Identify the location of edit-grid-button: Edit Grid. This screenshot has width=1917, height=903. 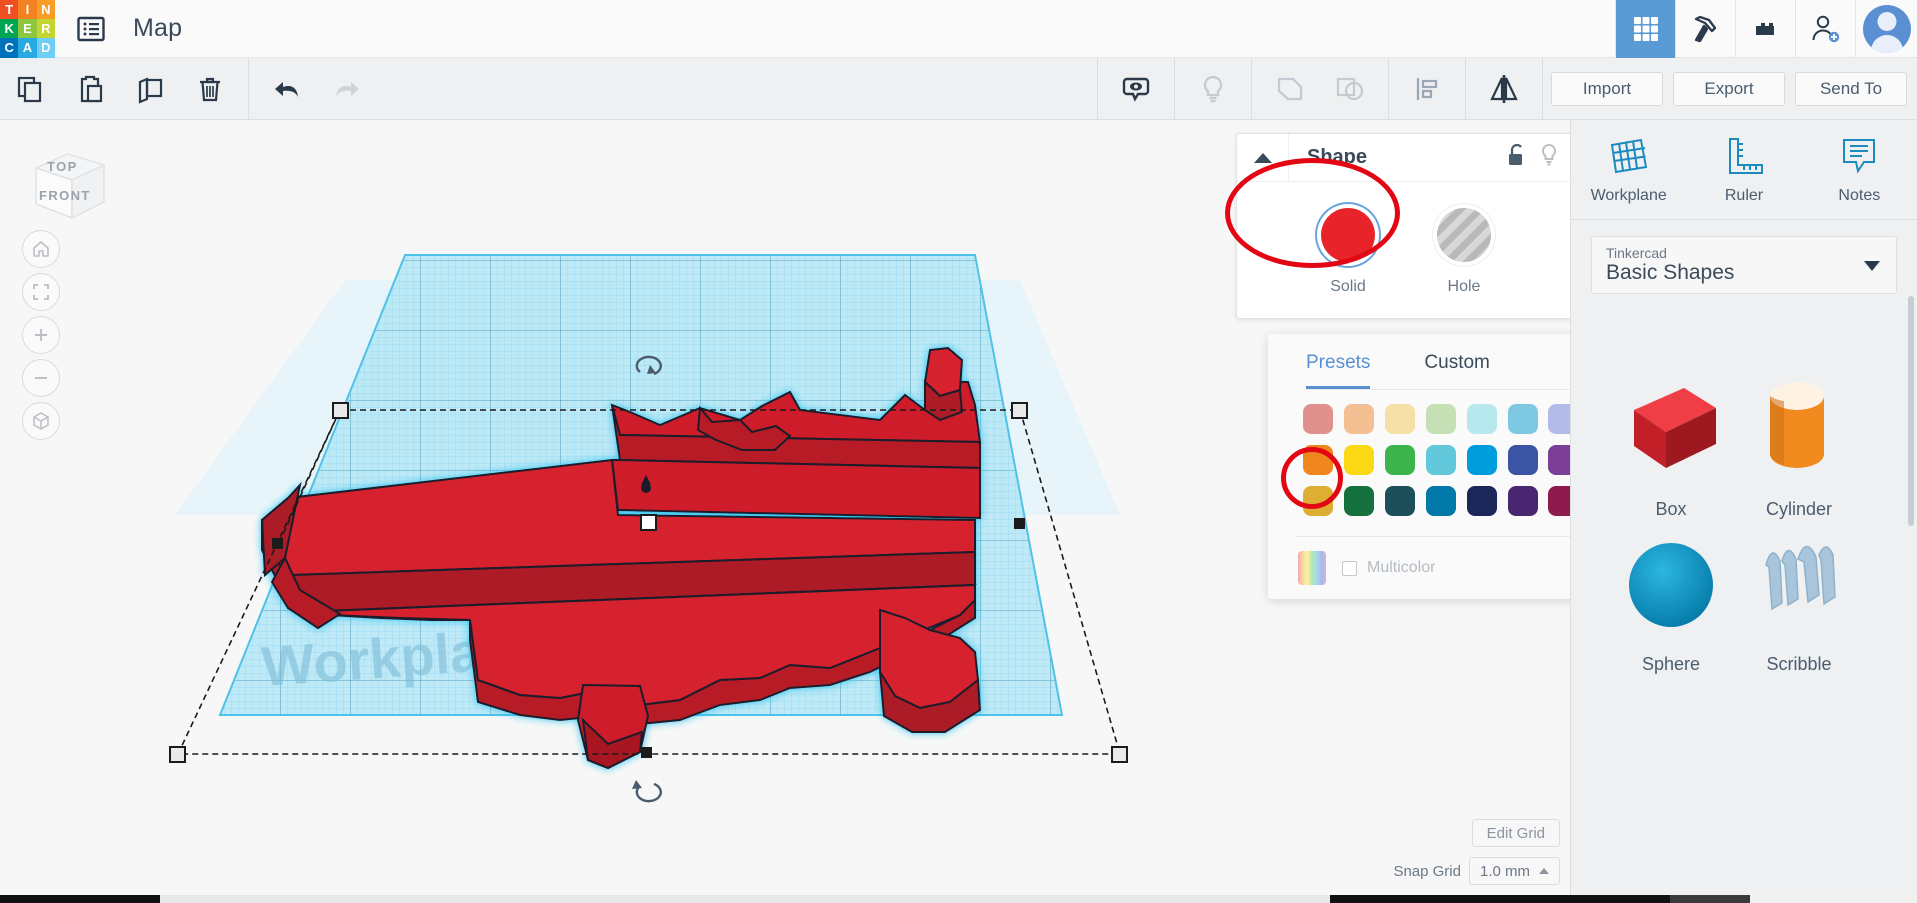
(1515, 833).